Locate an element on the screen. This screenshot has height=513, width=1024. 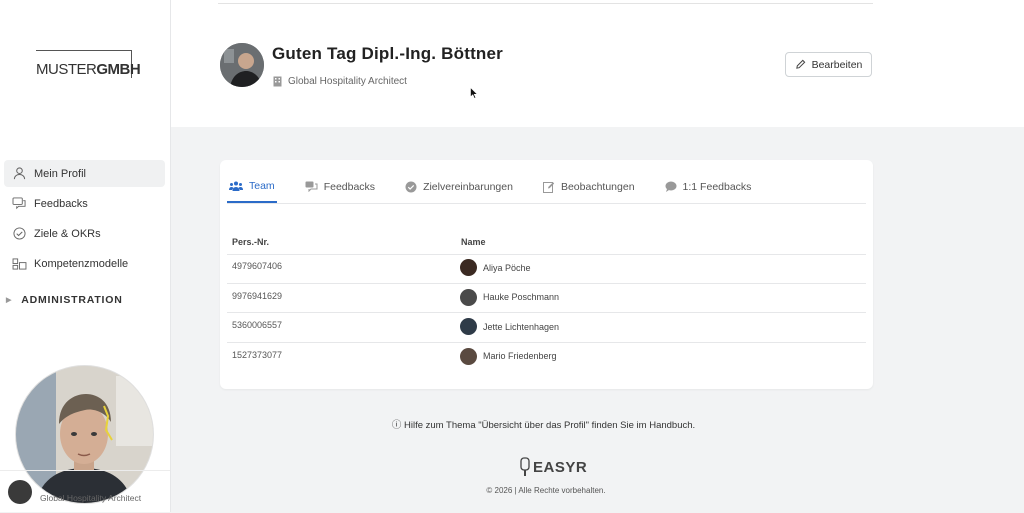
company-logo: MUSTERGMBH is located at coordinates (88, 64).